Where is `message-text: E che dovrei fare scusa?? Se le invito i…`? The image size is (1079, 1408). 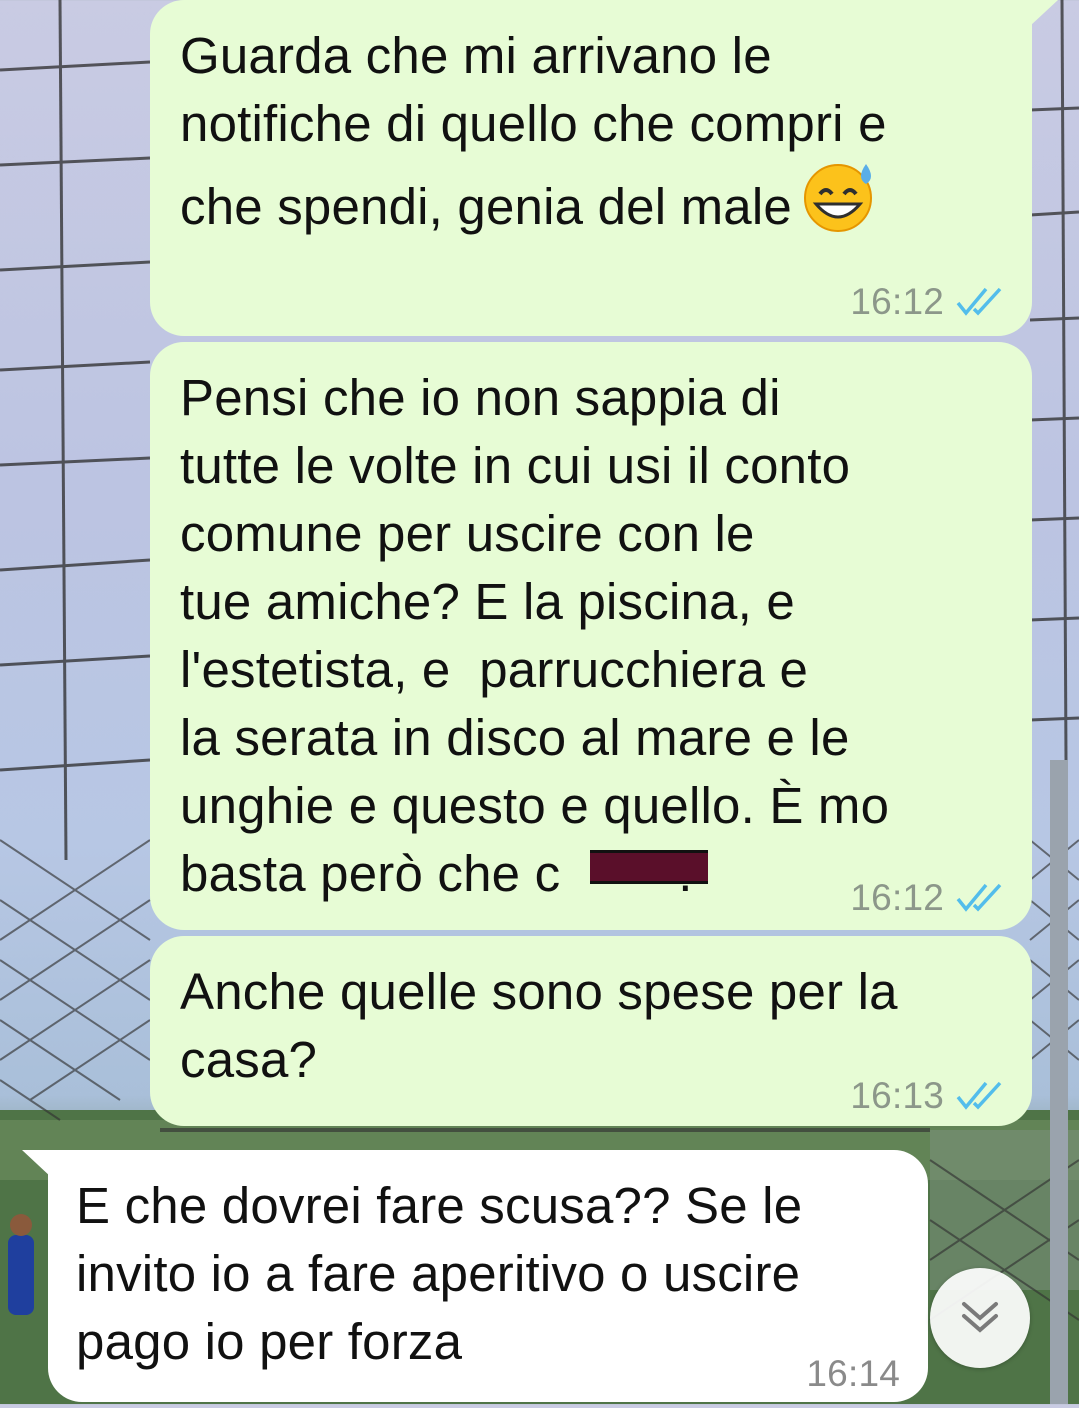
message-text: E che dovrei fare scusa?? Se le invito i… is located at coordinates (439, 1273).